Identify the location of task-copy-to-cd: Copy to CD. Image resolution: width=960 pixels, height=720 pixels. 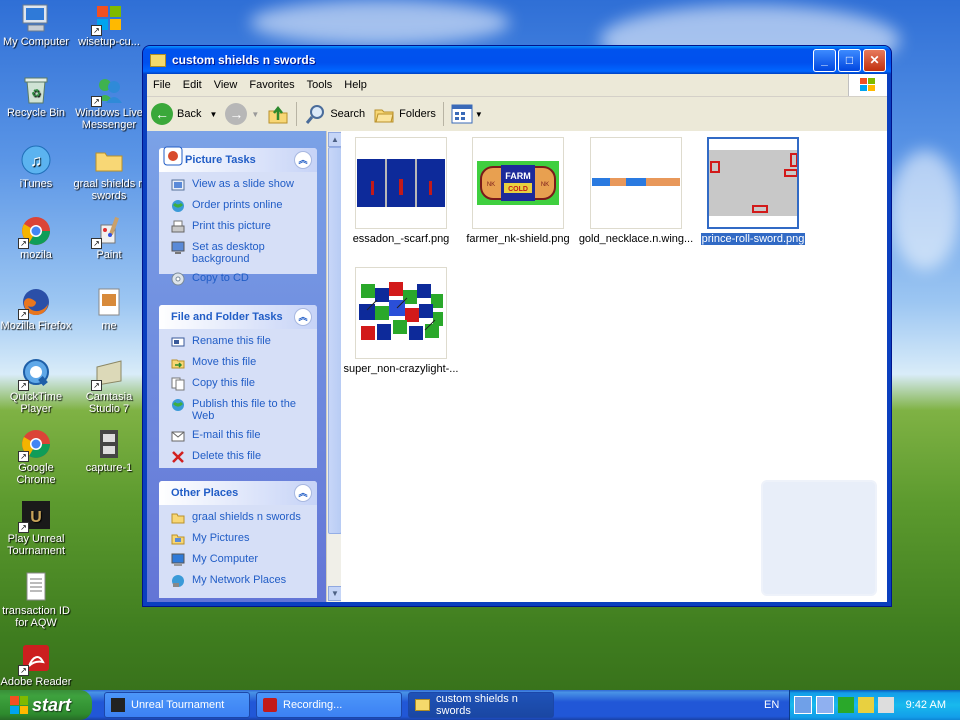
(240, 279).